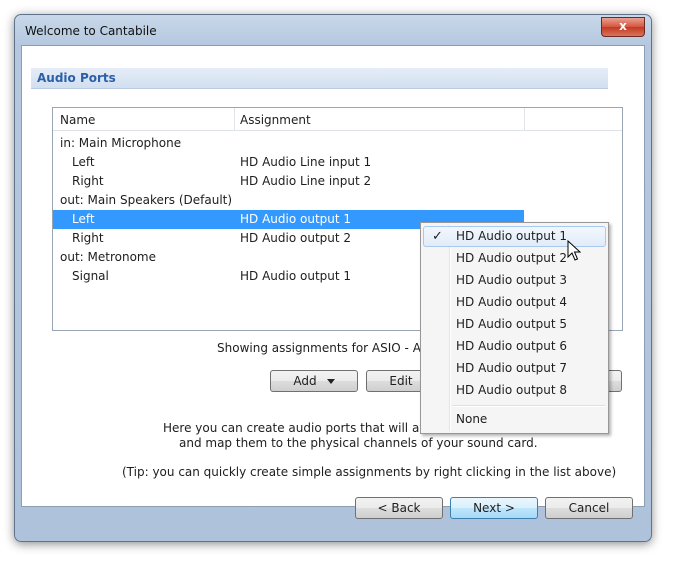 The height and width of the screenshot is (562, 675). What do you see at coordinates (319, 78) in the screenshot?
I see `section-header: Audio Ports` at bounding box center [319, 78].